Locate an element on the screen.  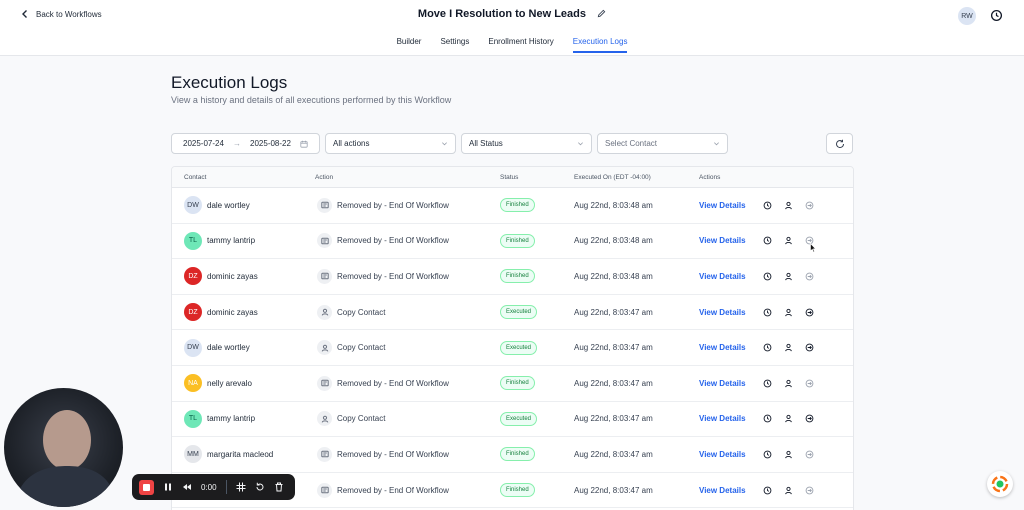
actions-select: All actions is located at coordinates (390, 143).